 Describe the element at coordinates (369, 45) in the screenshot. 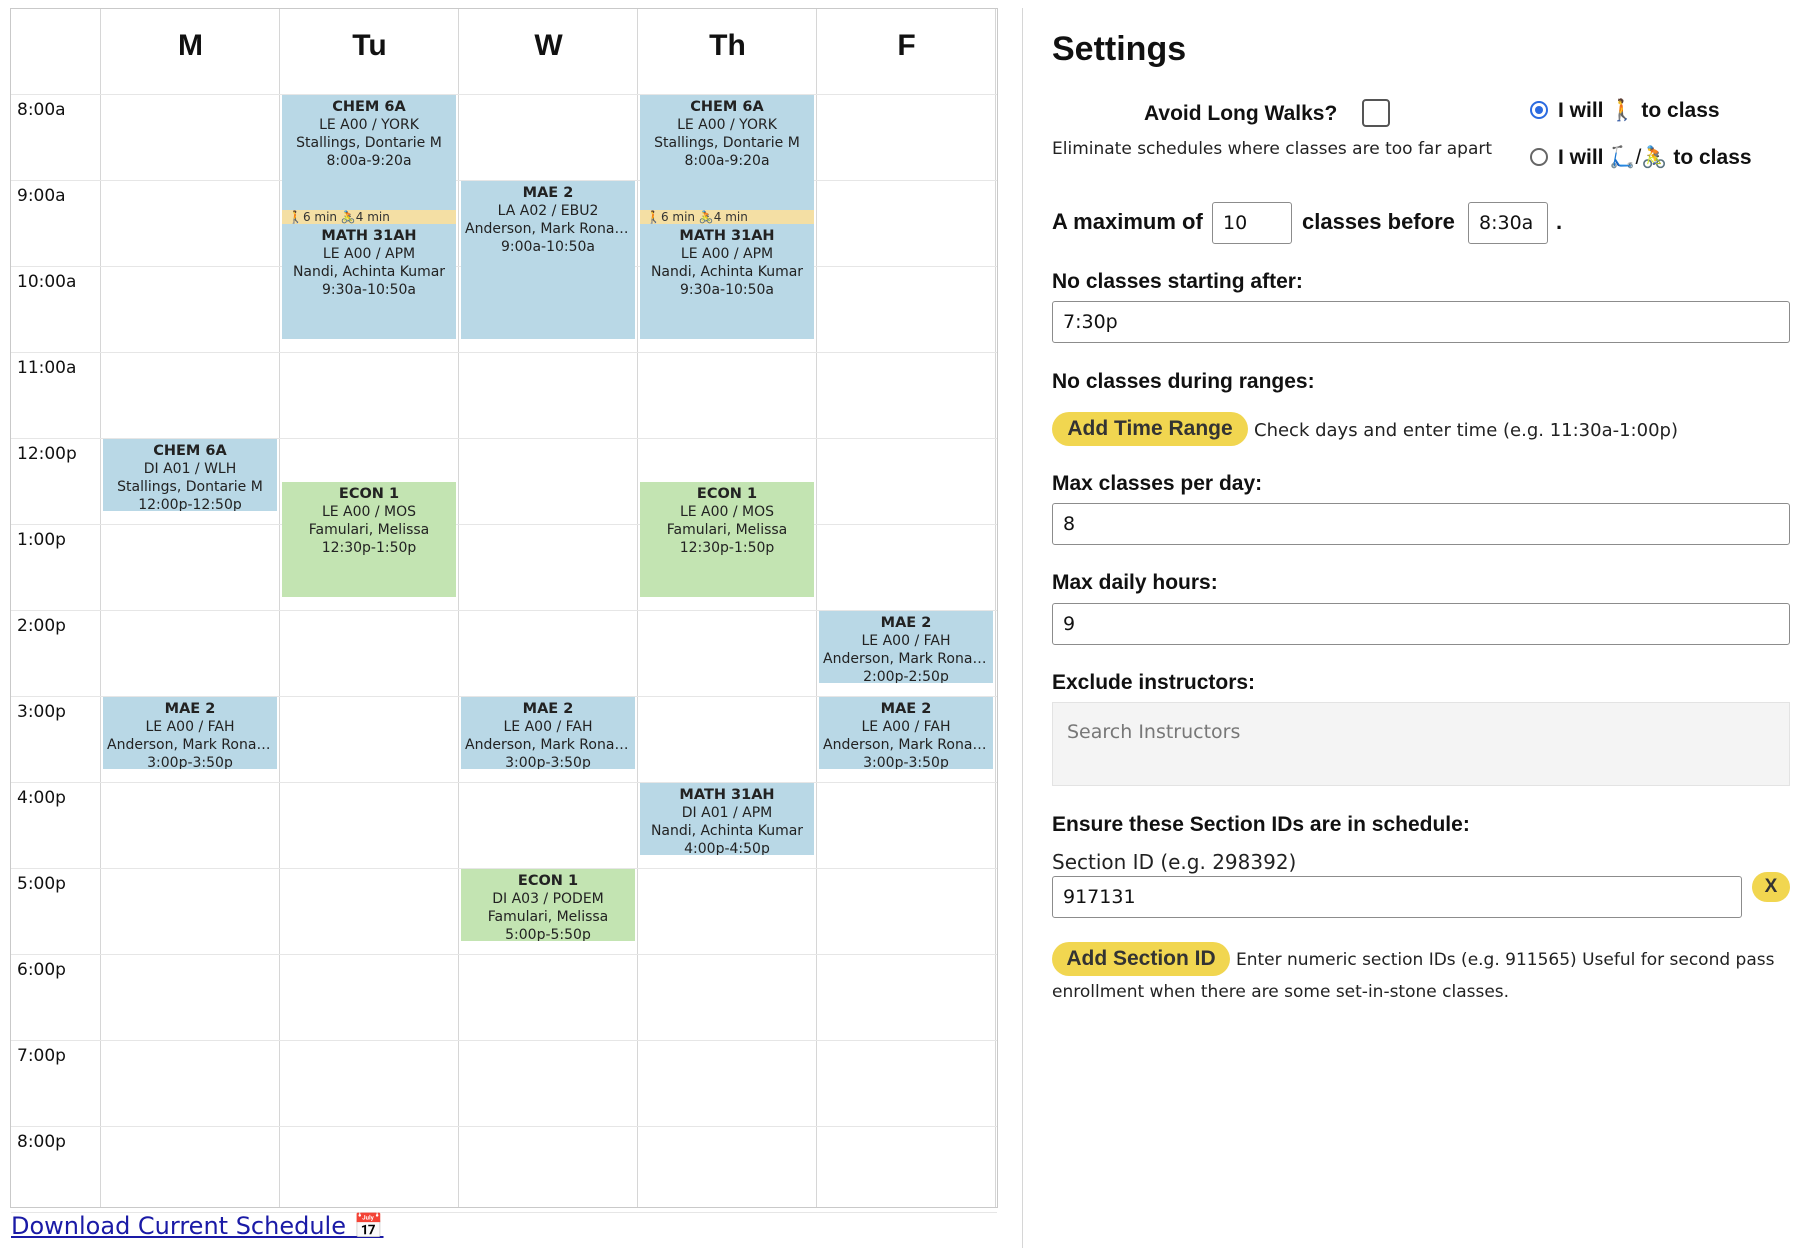

I see `day-header: Tu` at that location.